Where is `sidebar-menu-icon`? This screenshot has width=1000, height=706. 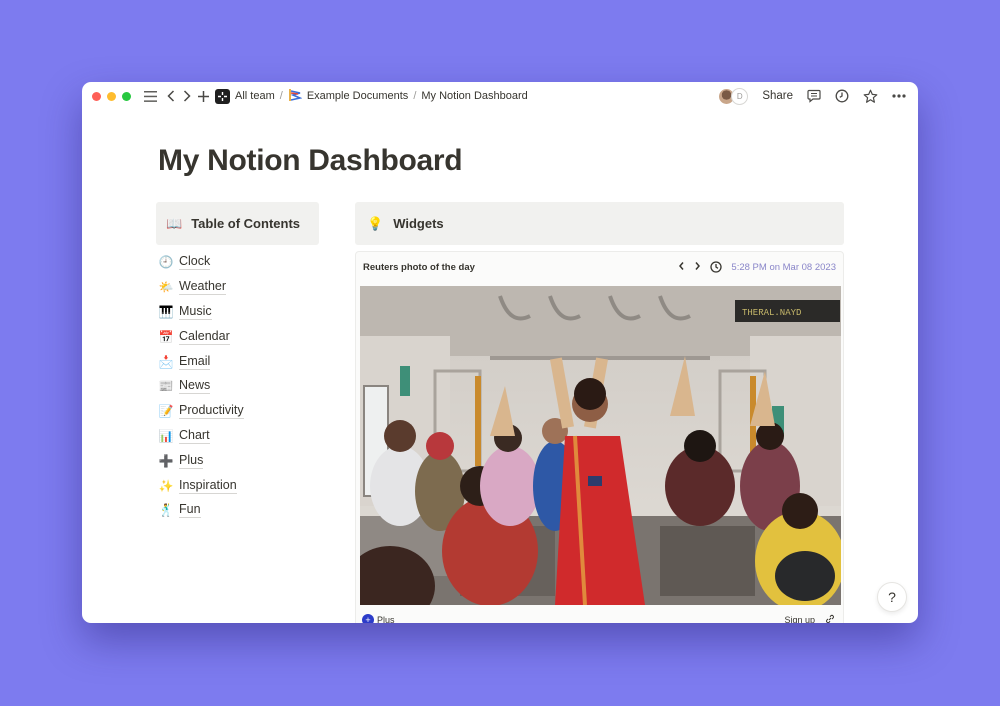
sidebar-menu-icon is located at coordinates (150, 96).